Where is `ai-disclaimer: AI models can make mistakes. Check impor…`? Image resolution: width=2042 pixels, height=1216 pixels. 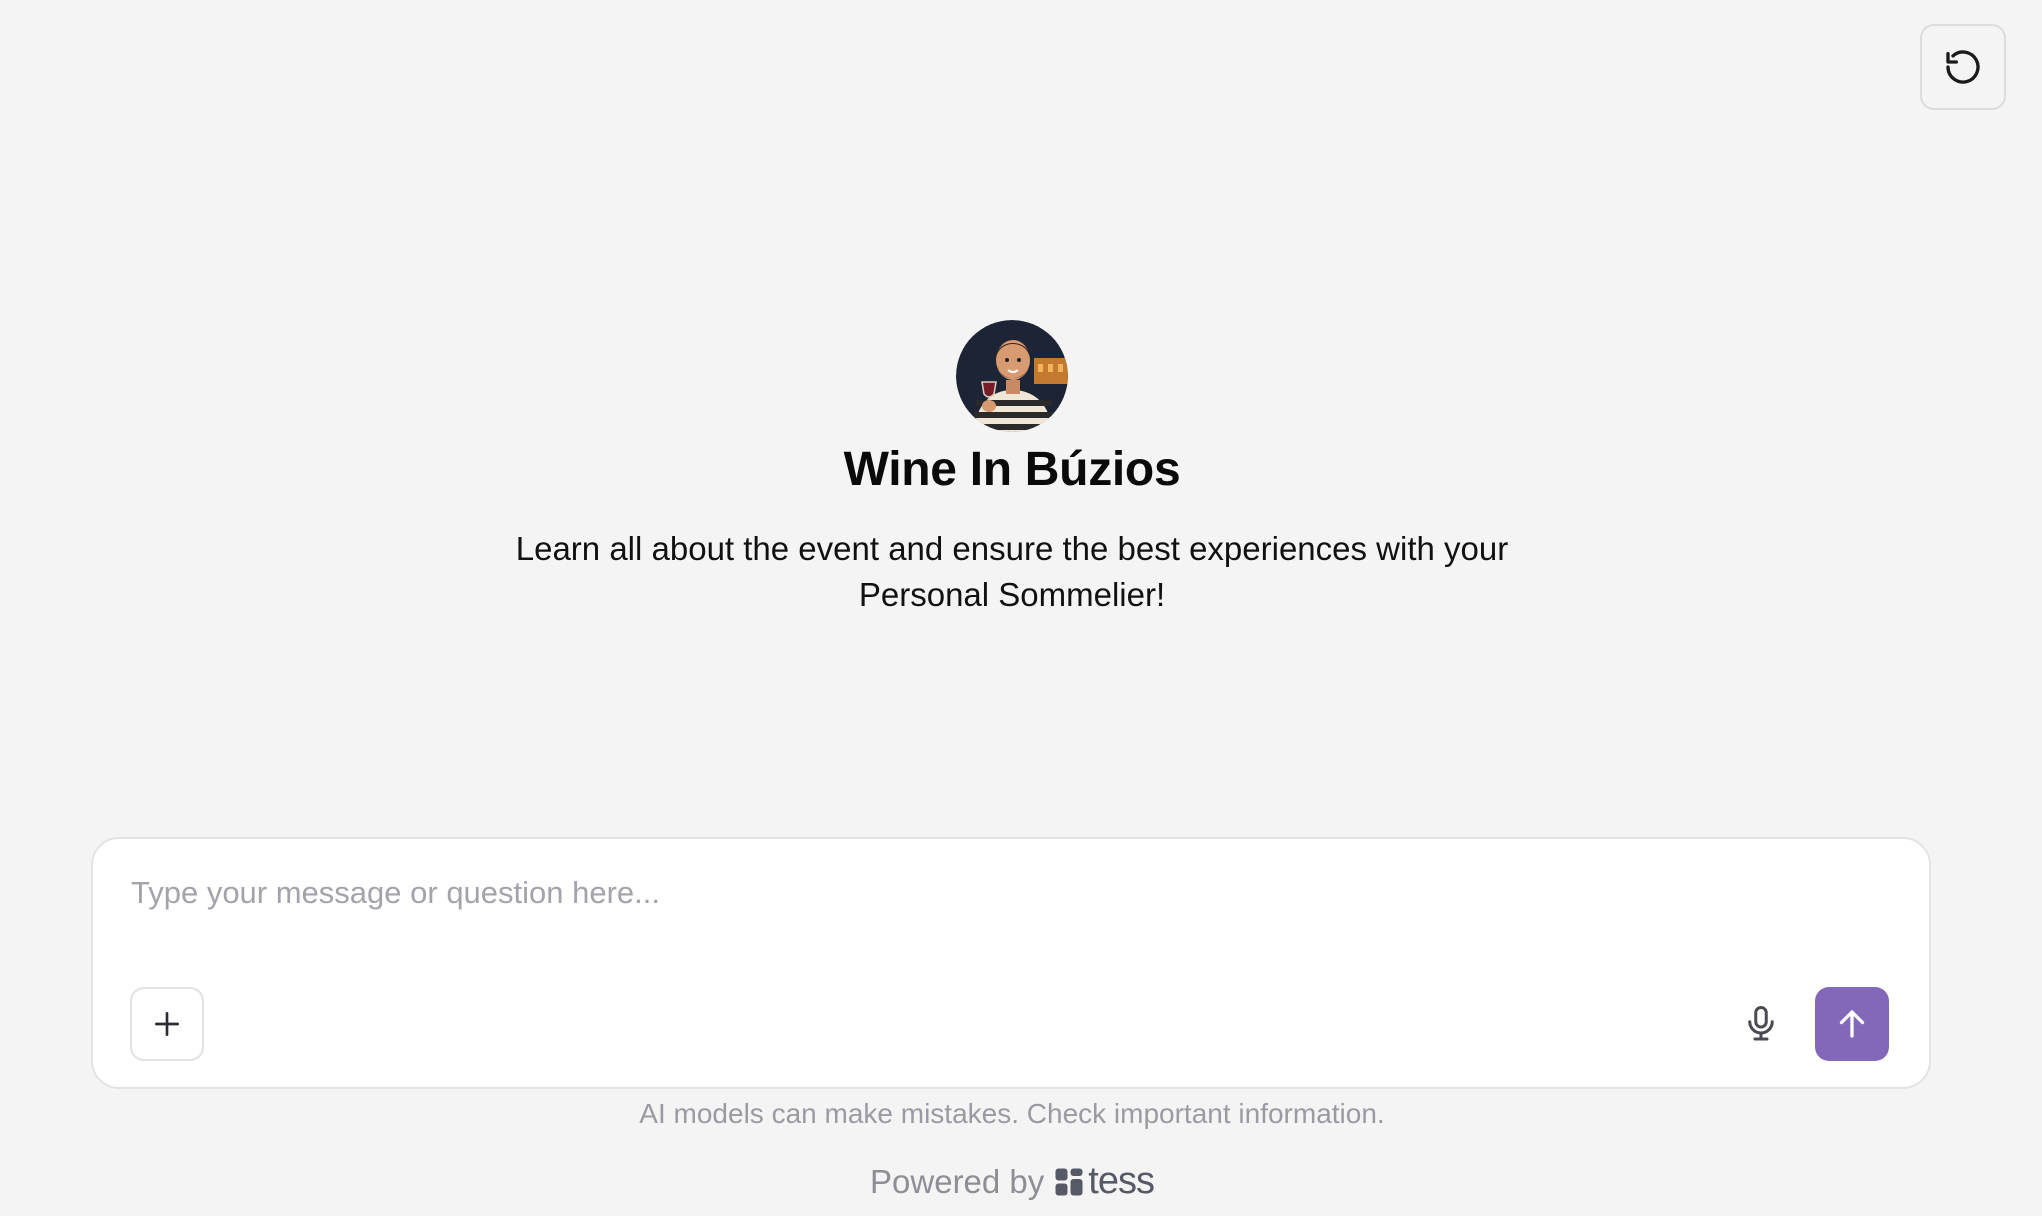 ai-disclaimer: AI models can make mistakes. Check impor… is located at coordinates (1012, 1113).